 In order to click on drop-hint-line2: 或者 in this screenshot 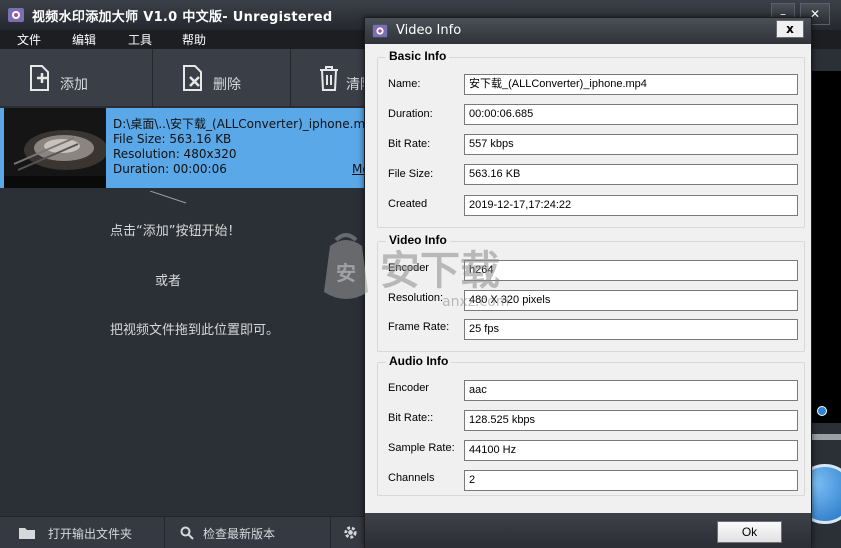, I will do `click(168, 281)`.